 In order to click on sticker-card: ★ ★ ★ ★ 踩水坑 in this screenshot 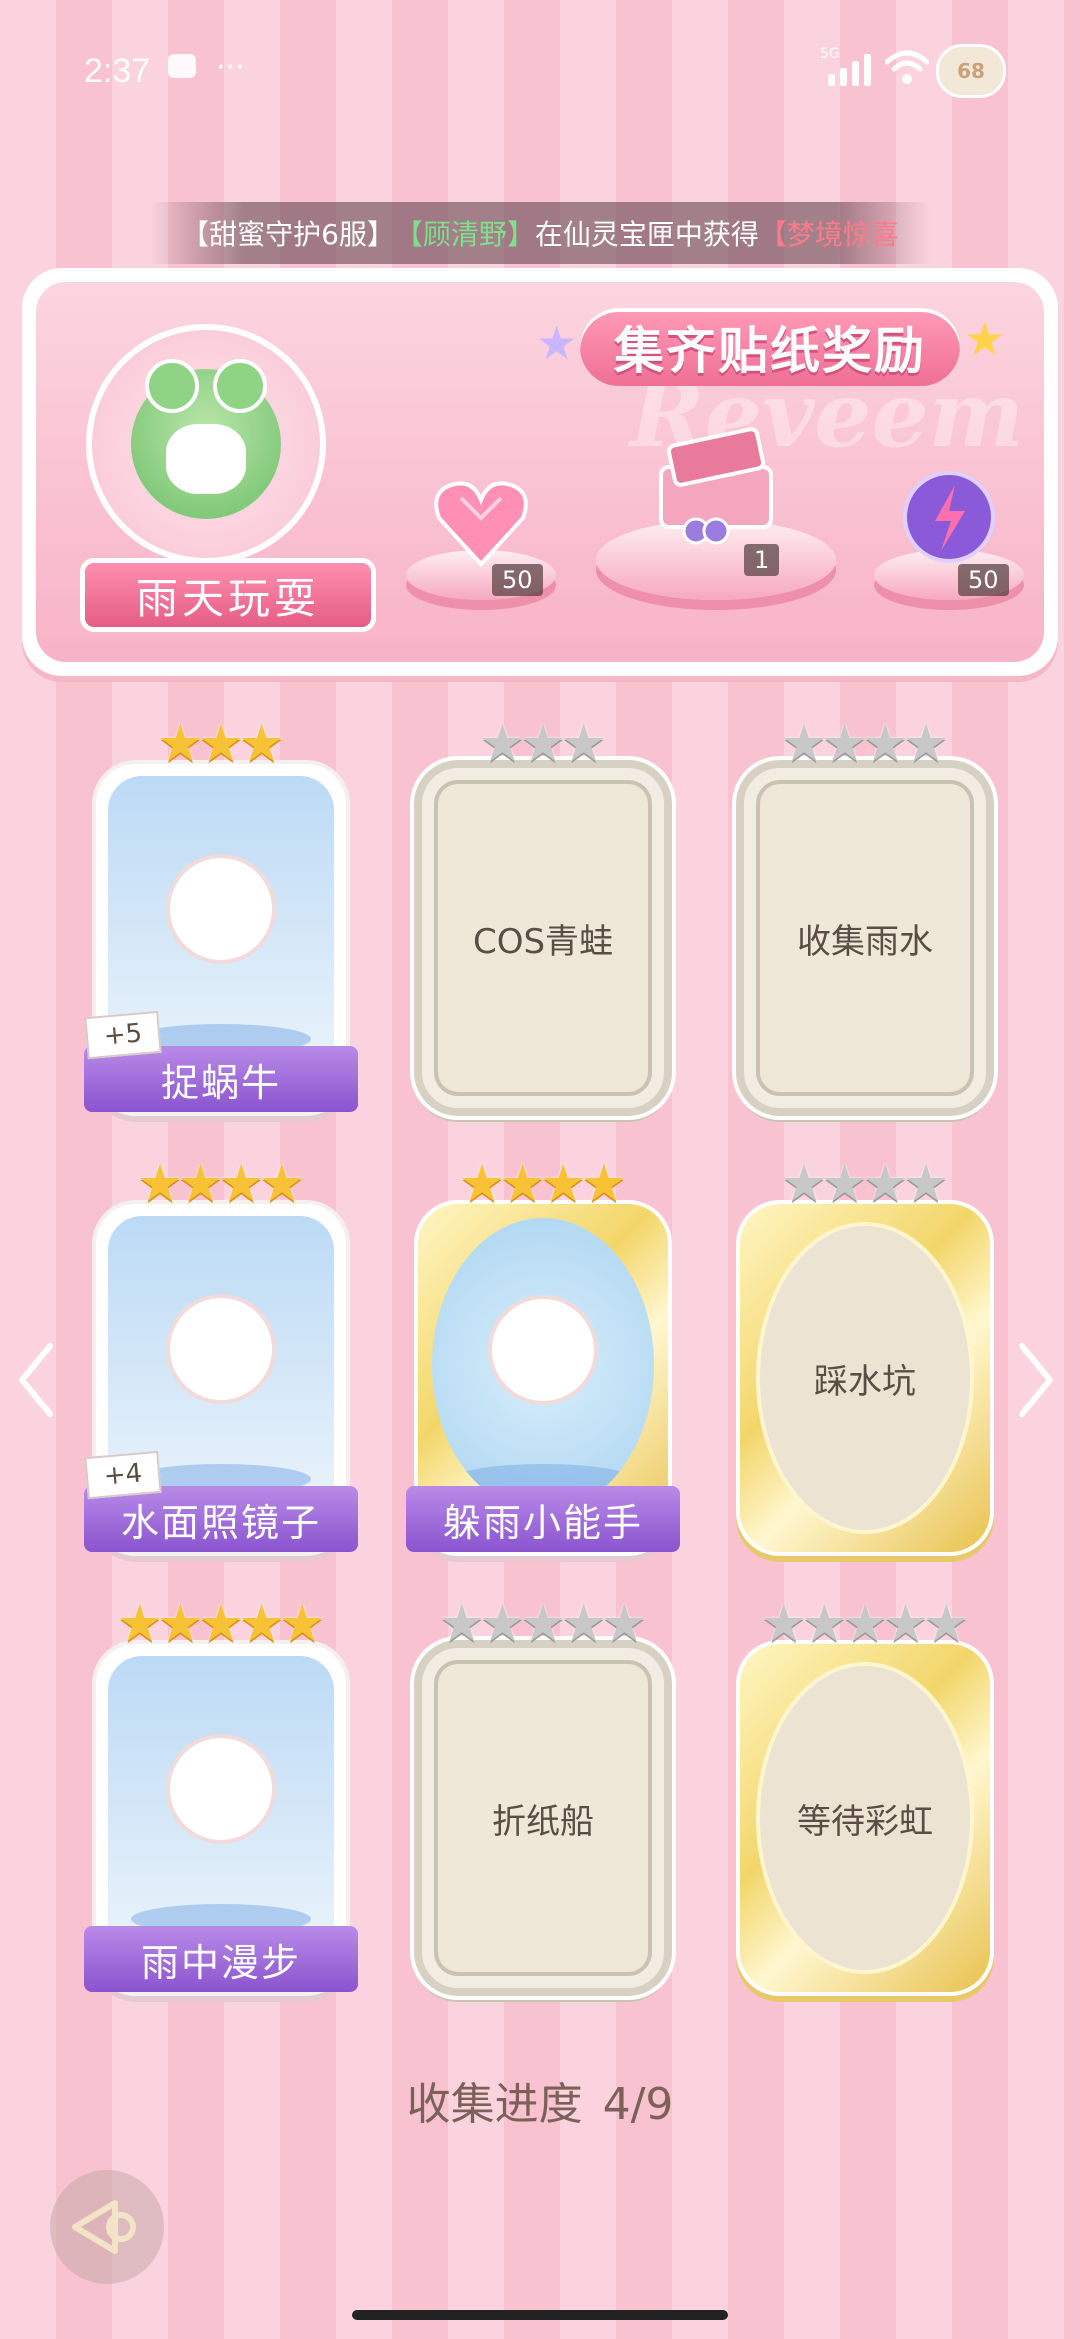, I will do `click(865, 1357)`.